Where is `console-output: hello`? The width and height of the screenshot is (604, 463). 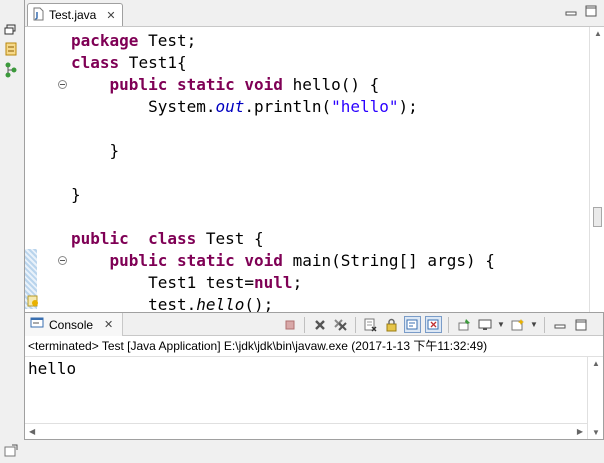
console-output: hello is located at coordinates (52, 369).